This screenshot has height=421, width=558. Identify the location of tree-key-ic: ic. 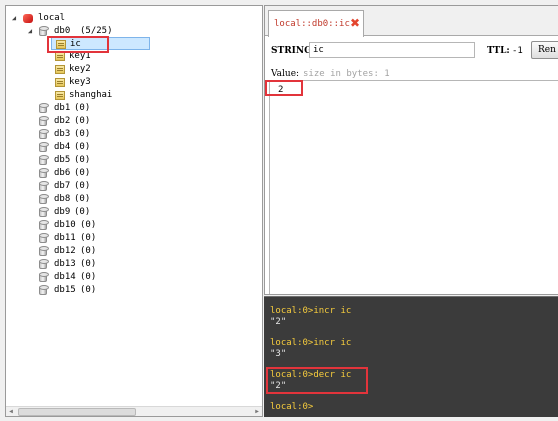
(100, 43).